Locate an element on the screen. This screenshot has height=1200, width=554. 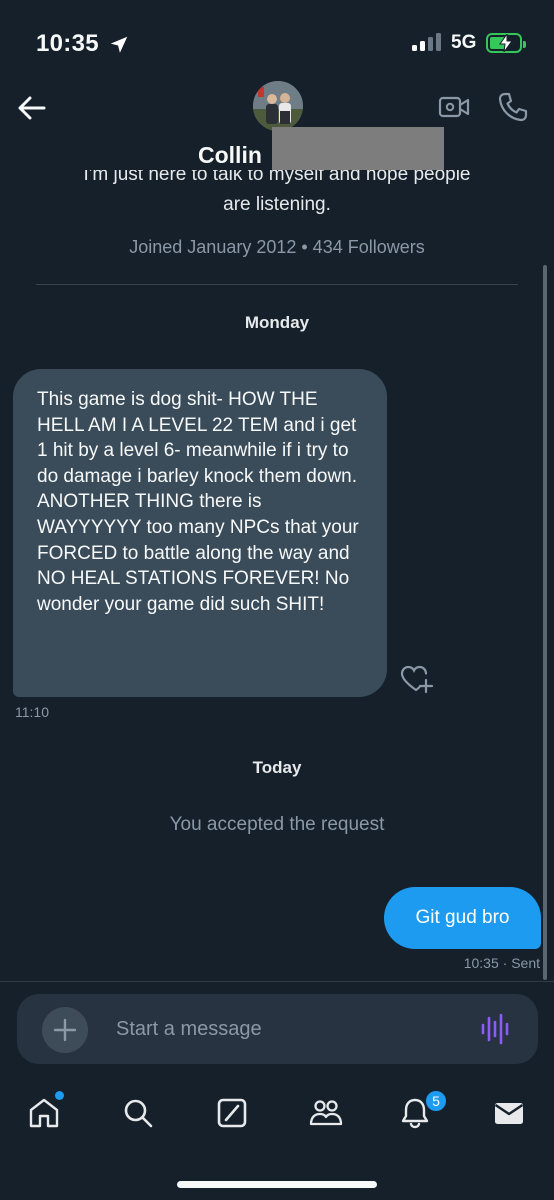
profile-meta: Joined January 2012 • 434 Followers is located at coordinates (277, 247).